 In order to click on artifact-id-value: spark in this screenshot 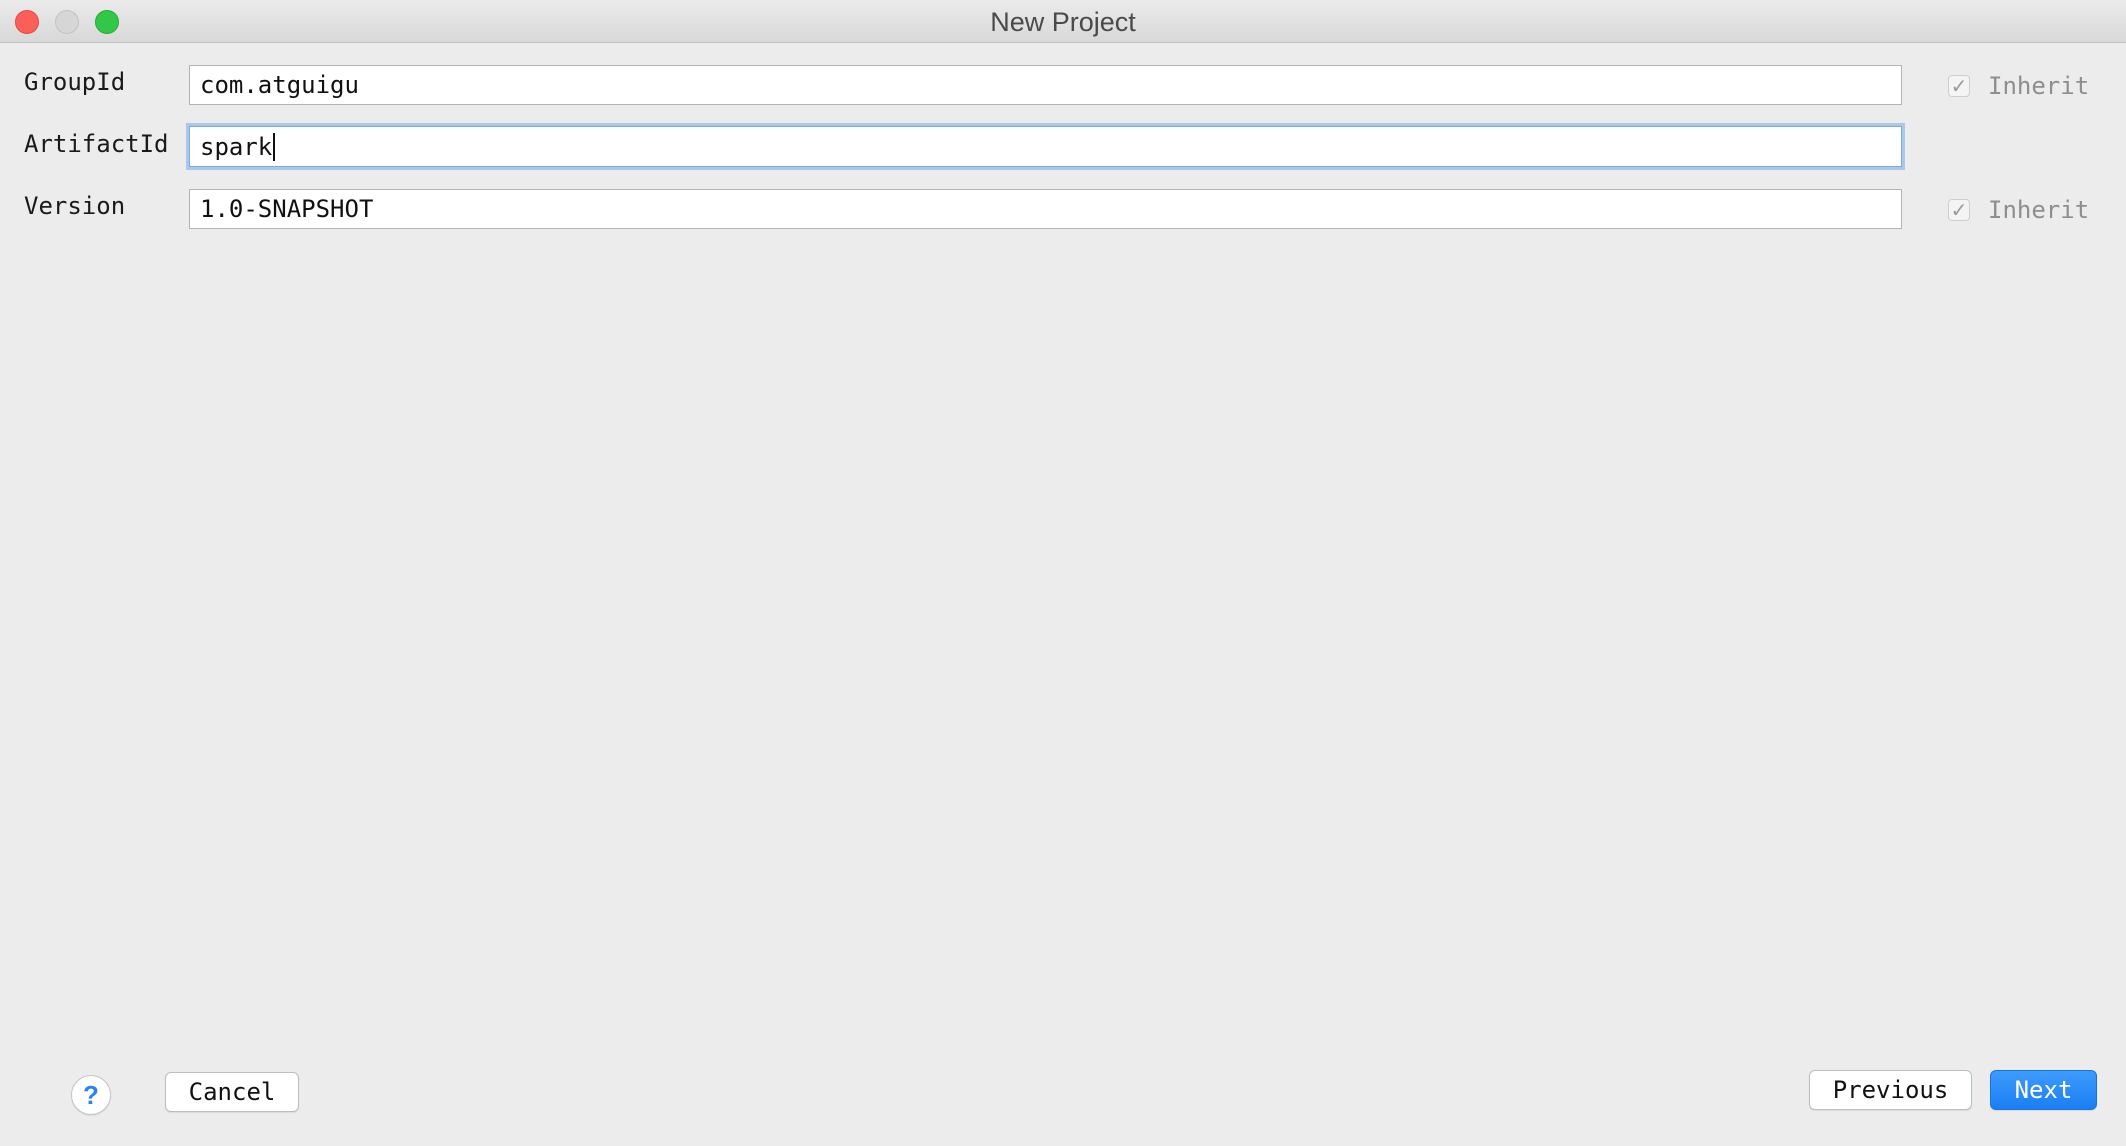, I will do `click(236, 146)`.